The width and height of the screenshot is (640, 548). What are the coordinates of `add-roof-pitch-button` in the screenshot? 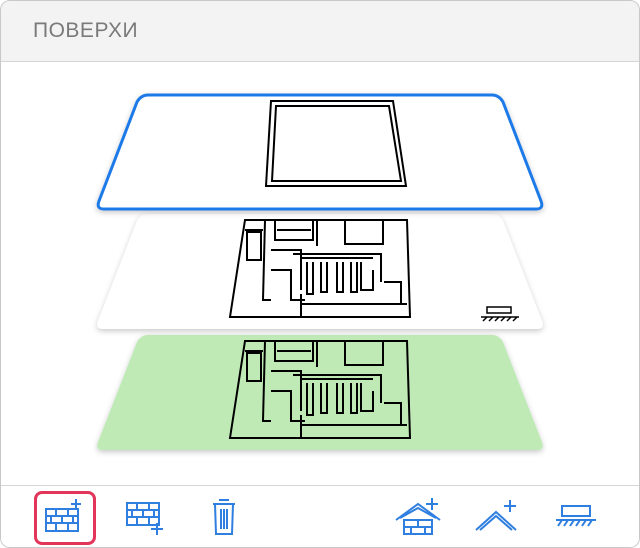 It's located at (496, 517).